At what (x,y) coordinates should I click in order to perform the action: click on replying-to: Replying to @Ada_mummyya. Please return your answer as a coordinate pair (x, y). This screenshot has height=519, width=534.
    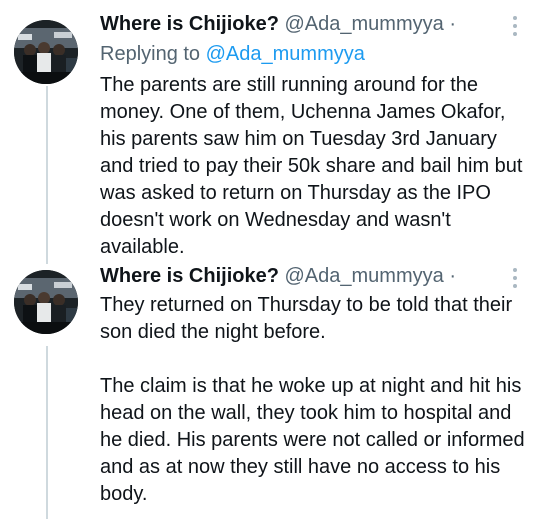
    Looking at the image, I should click on (232, 54).